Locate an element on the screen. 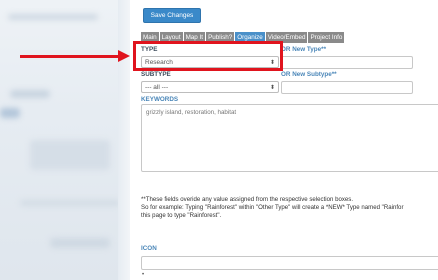  subtype-label: SUBTYPE is located at coordinates (156, 74).